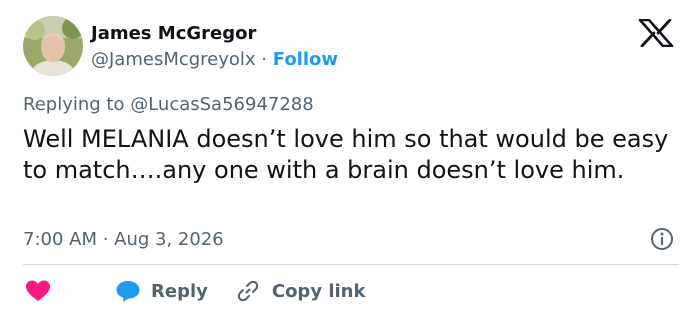 The height and width of the screenshot is (318, 700). I want to click on reply-button: Reply, so click(129, 291).